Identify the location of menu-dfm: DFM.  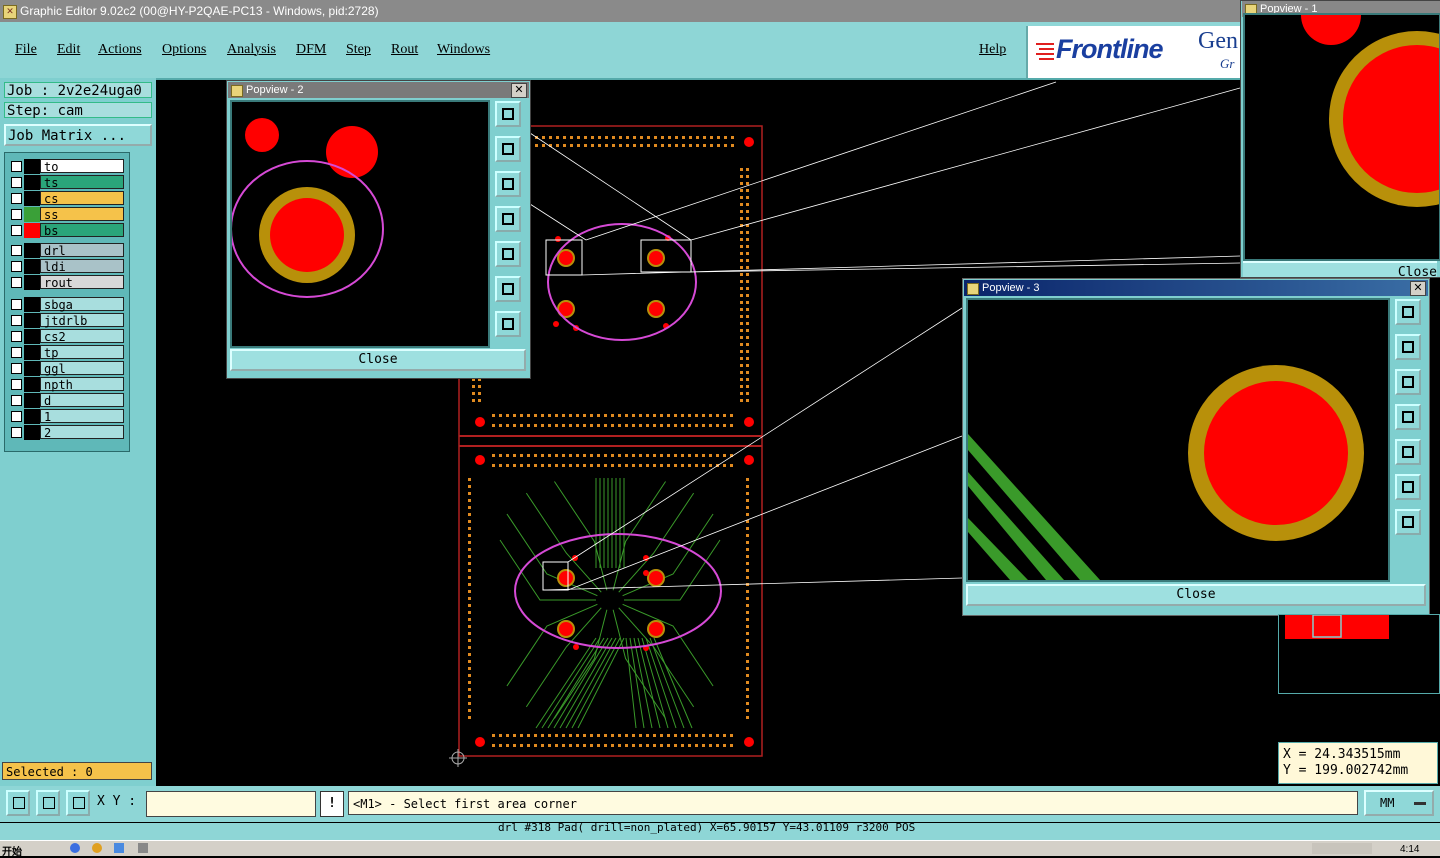
(311, 50).